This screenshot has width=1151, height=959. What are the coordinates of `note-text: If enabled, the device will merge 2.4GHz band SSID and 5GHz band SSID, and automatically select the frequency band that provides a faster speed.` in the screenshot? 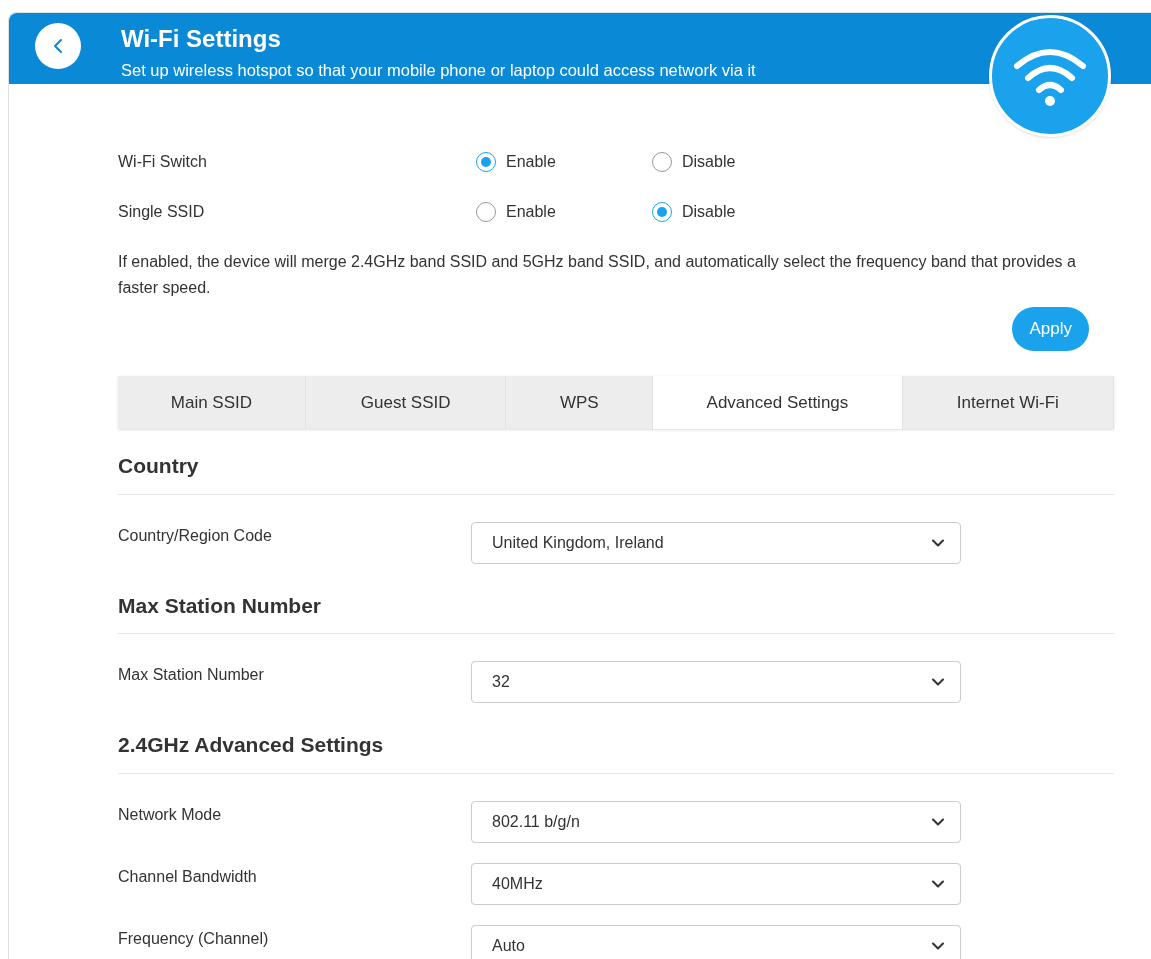 It's located at (597, 275).